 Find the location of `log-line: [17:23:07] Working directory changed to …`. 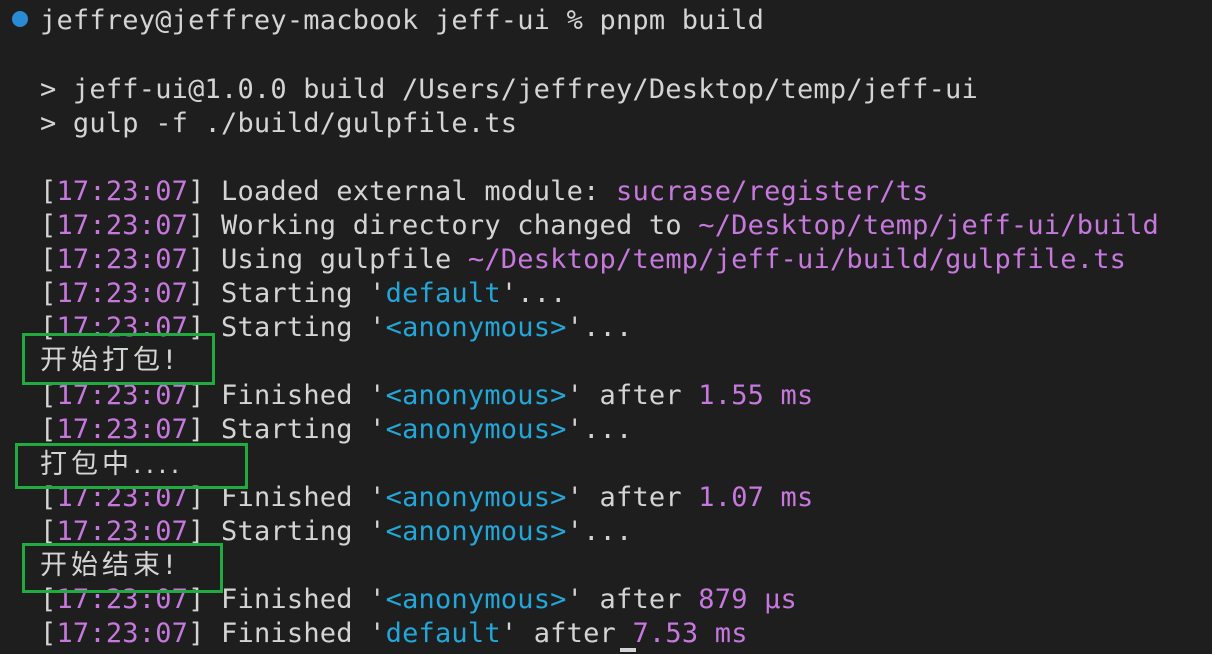

log-line: [17:23:07] Working directory changed to … is located at coordinates (600, 225).